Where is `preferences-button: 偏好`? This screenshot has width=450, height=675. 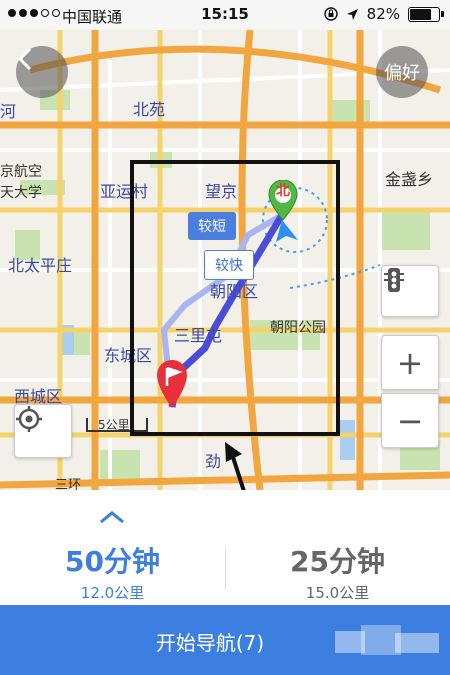 preferences-button: 偏好 is located at coordinates (402, 72).